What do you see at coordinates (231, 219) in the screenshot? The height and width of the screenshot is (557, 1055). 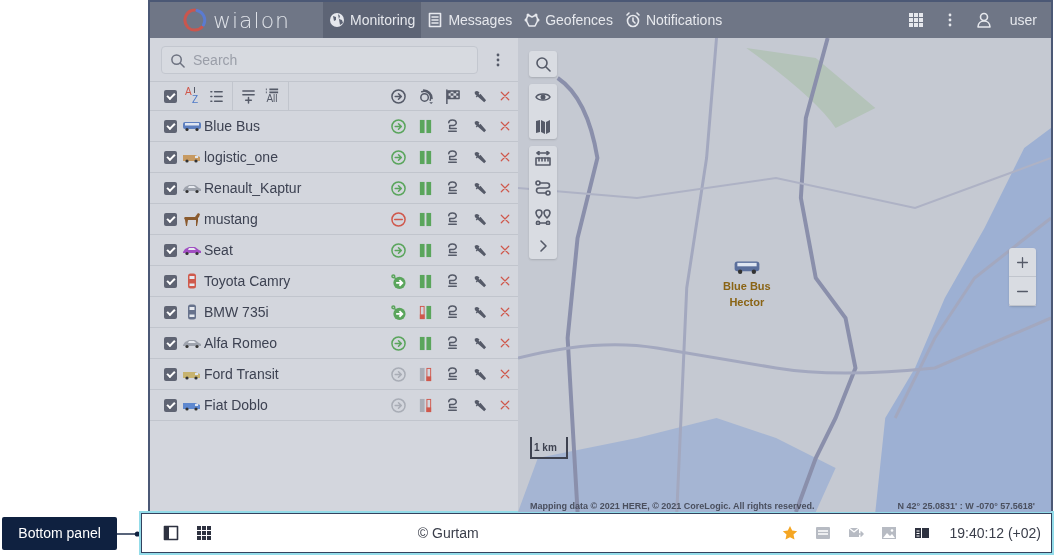 I see `unit-name: mustang` at bounding box center [231, 219].